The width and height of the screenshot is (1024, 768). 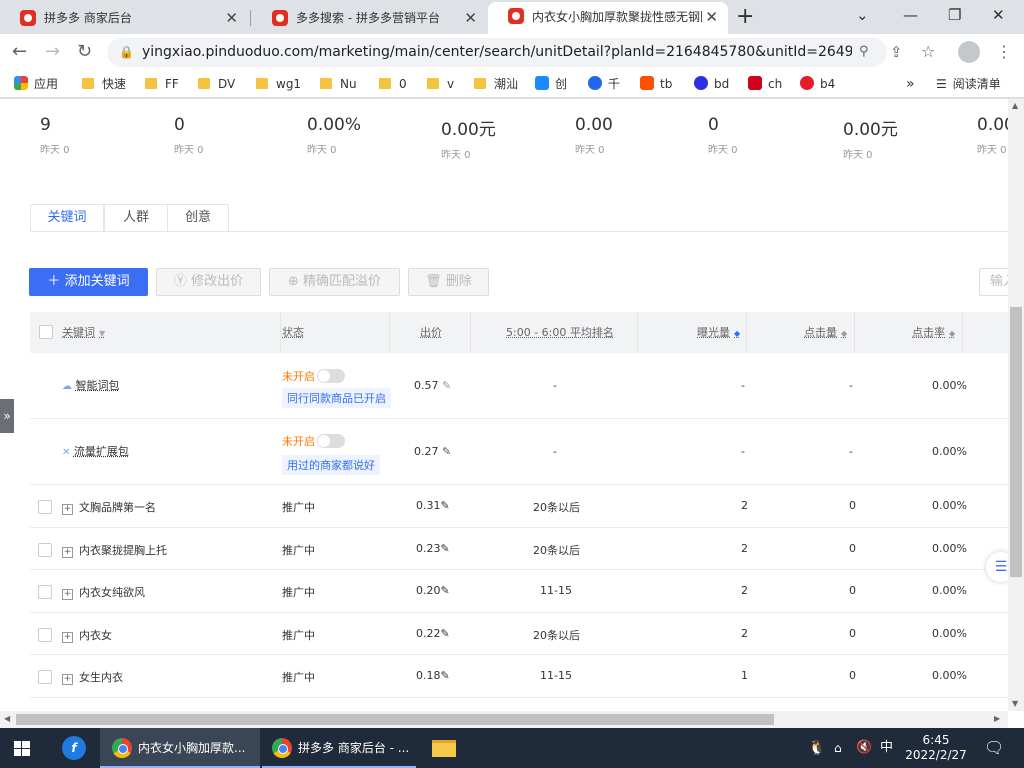 What do you see at coordinates (7, 718) in the screenshot?
I see `scroll-left-arrow-icon: ◀` at bounding box center [7, 718].